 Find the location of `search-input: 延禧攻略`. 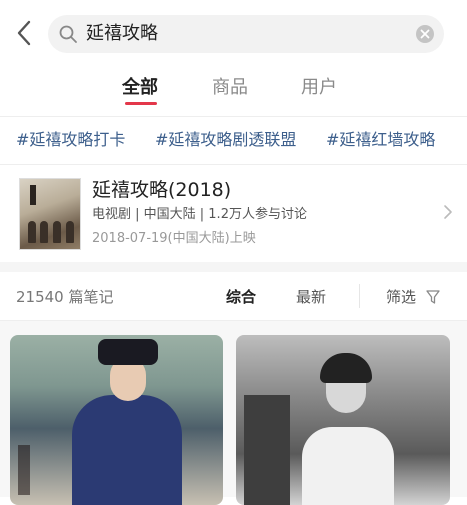

search-input: 延禧攻略 is located at coordinates (122, 34).